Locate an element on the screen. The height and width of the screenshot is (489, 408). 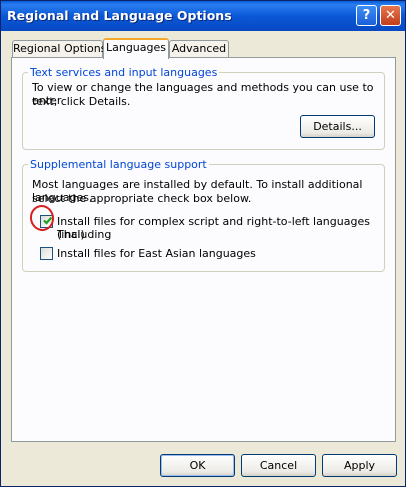
east-asian-label: Install files for East Asian languages is located at coordinates (156, 253).